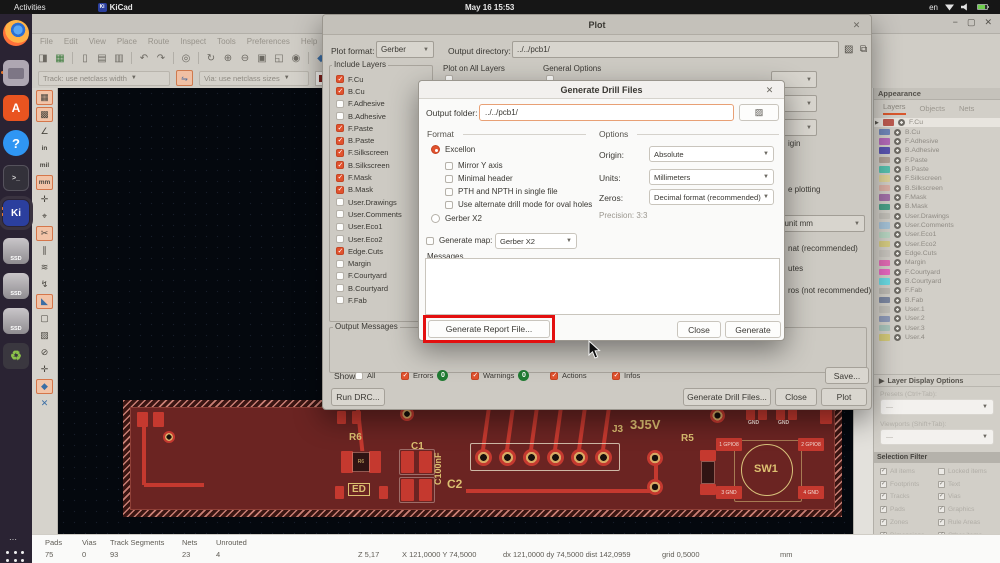  Describe the element at coordinates (479, 178) in the screenshot. I see `excellon-option-checkbox: Minimal header` at that location.